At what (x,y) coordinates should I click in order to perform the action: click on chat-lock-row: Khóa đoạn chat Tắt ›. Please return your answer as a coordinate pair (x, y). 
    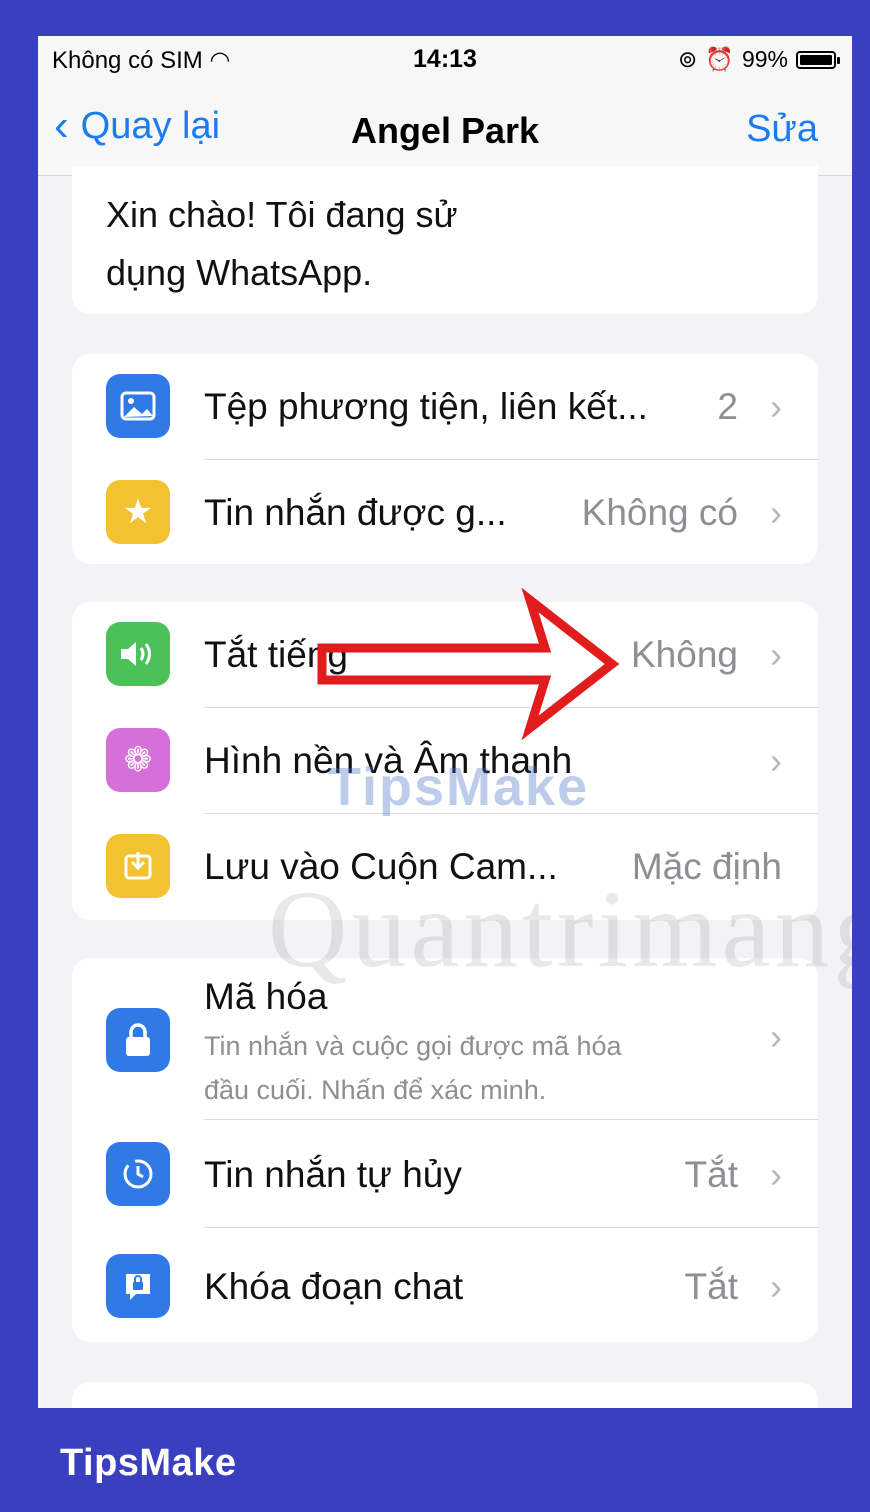
    Looking at the image, I should click on (445, 1285).